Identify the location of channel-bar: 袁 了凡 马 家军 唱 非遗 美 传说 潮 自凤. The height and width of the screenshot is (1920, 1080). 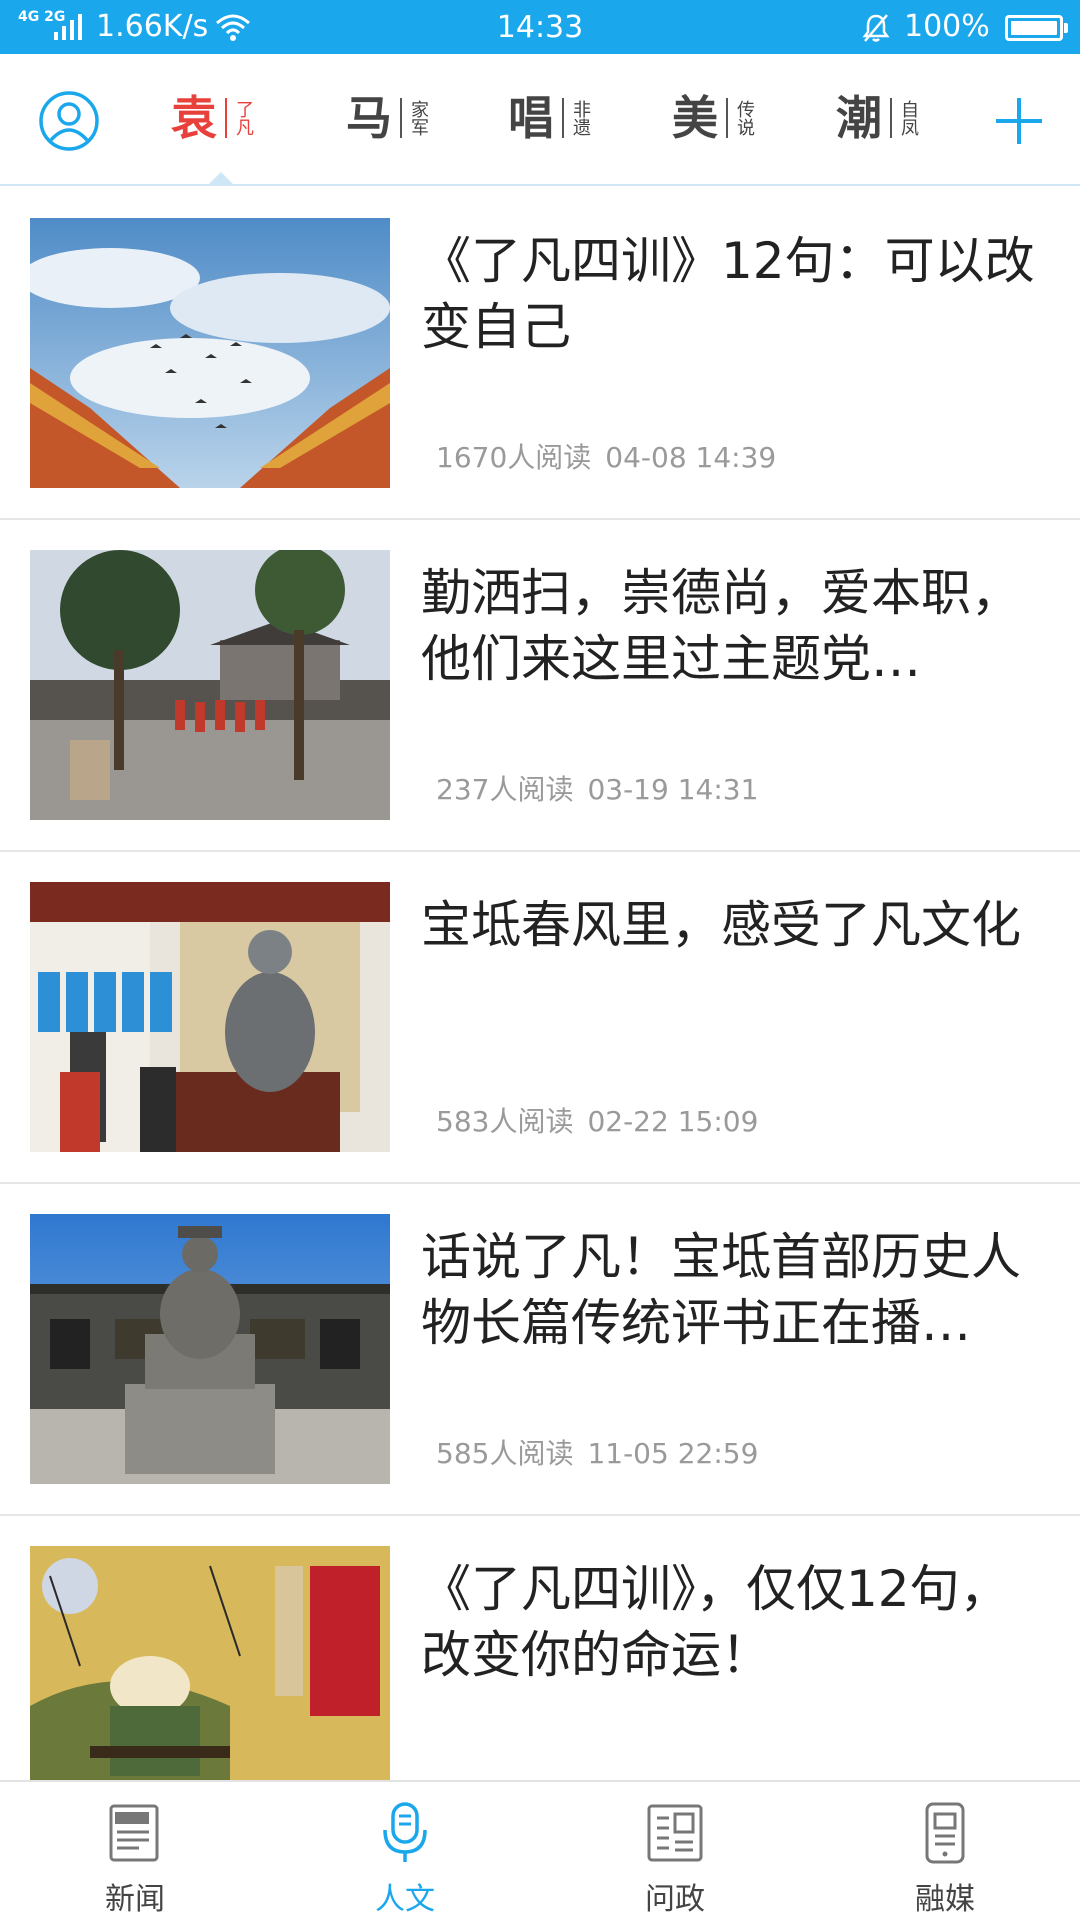
(540, 120).